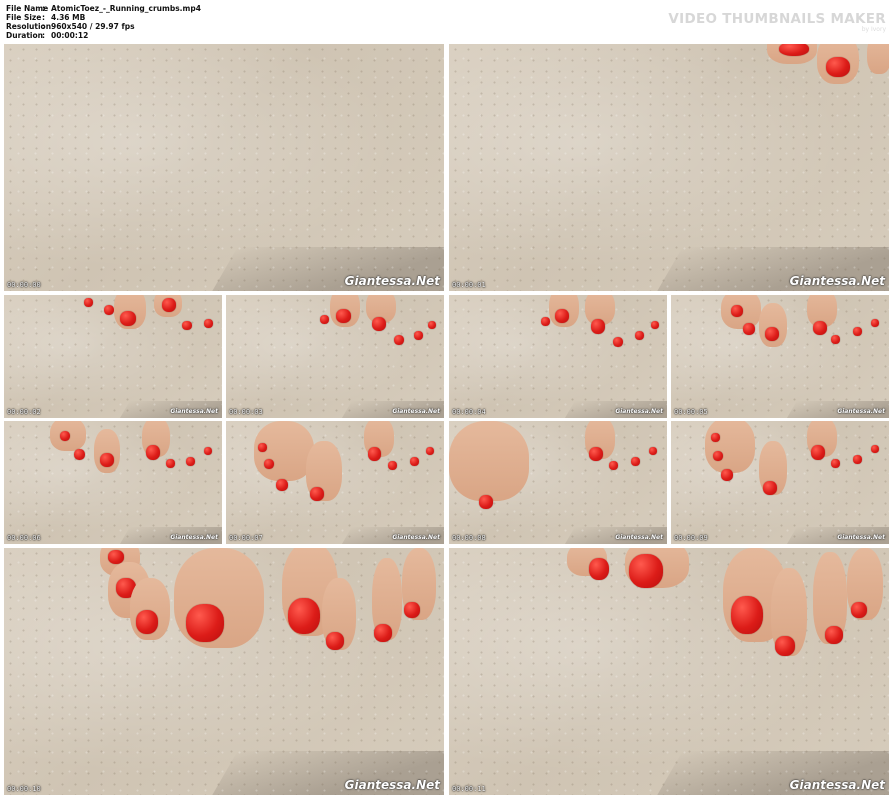  Describe the element at coordinates (777, 19) in the screenshot. I see `brand-title: VIDEO THUMBNAILS MAKER` at that location.